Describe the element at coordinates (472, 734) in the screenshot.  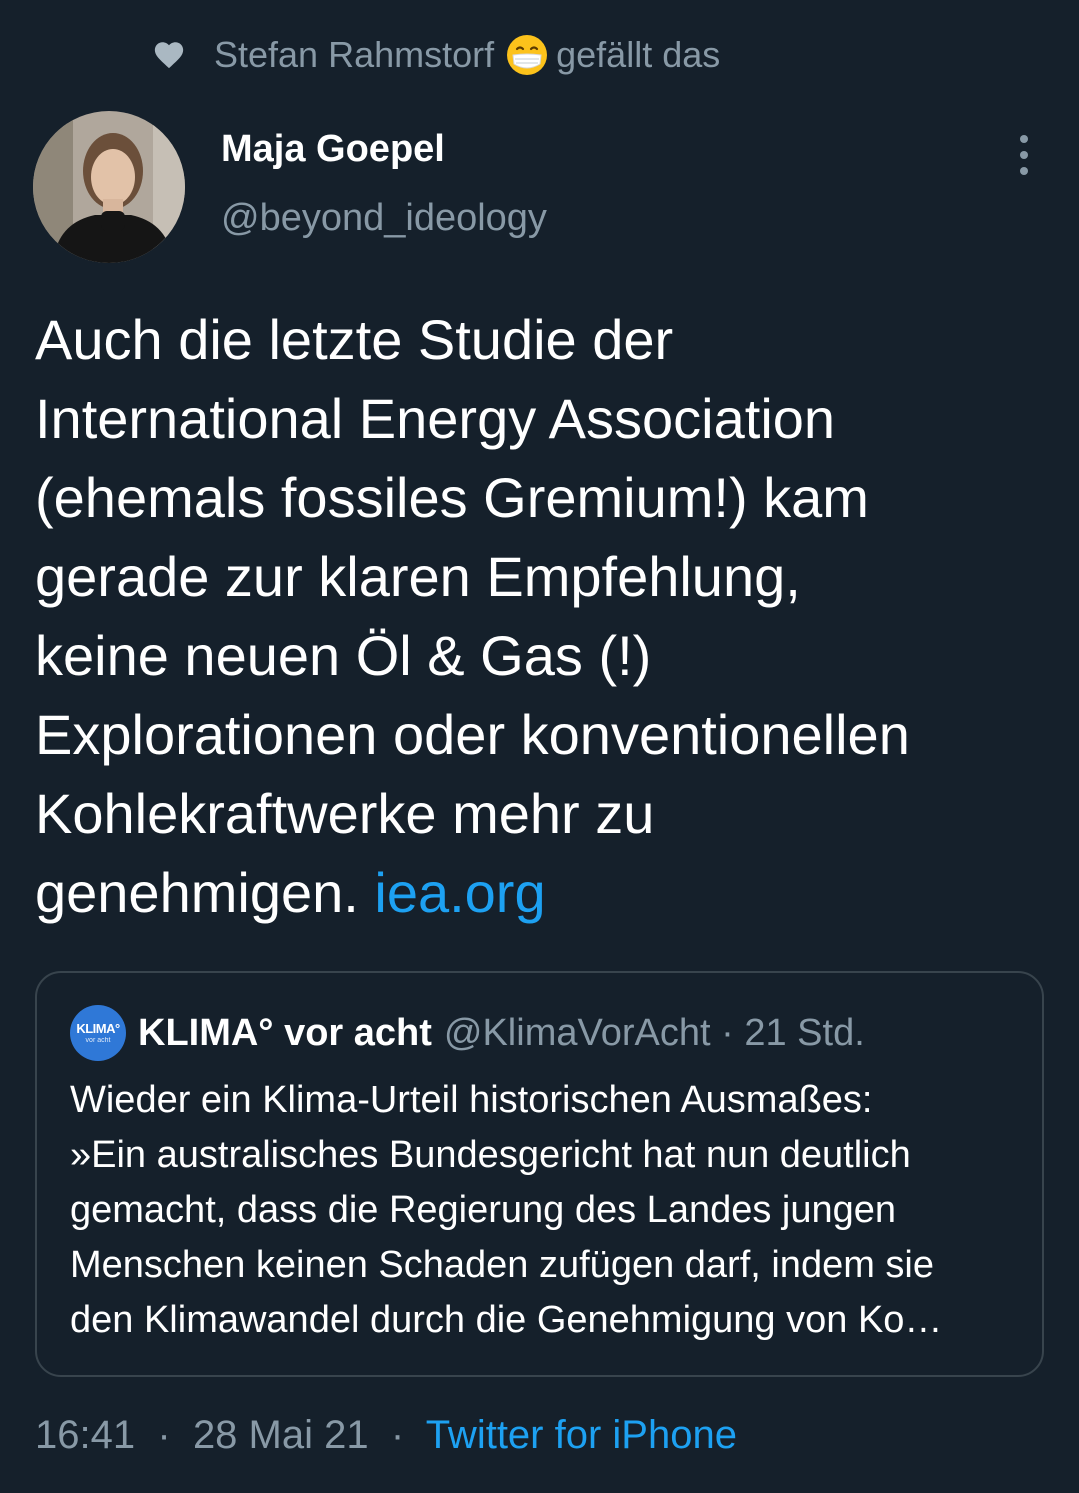
I see `tweet-line: Explorationen oder konventionellen` at that location.